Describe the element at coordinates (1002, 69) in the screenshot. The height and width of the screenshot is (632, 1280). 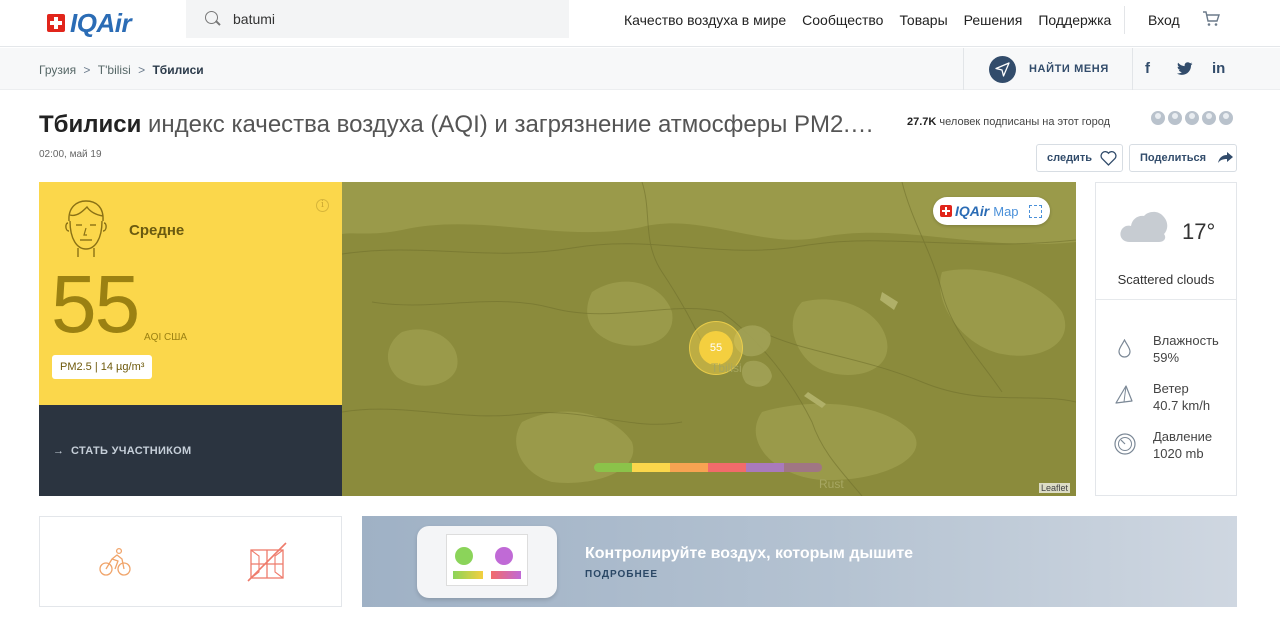
I see `location-arrow-icon` at that location.